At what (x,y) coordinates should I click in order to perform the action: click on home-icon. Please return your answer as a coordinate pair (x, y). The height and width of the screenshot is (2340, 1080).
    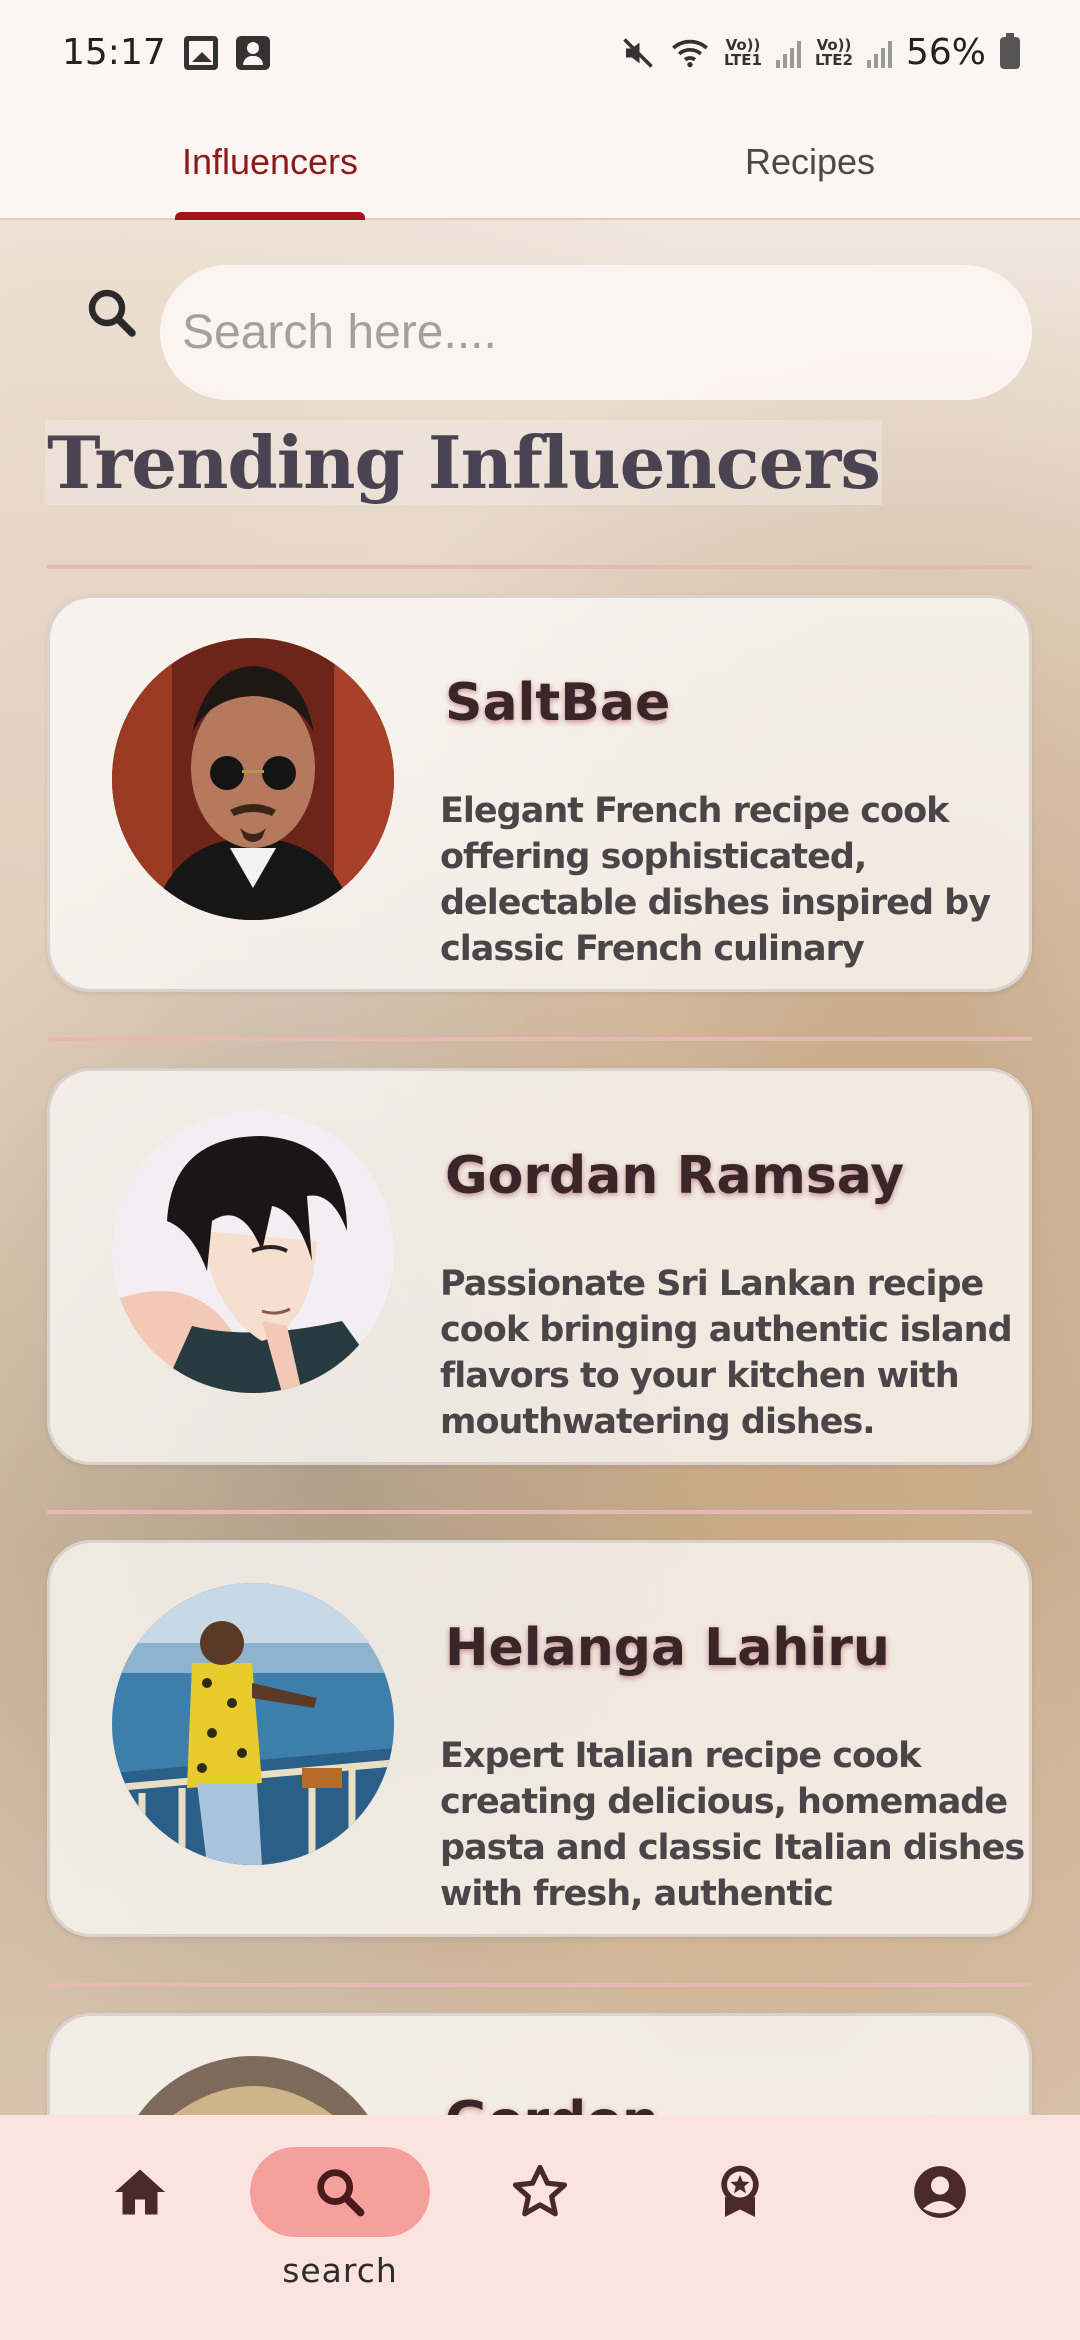
    Looking at the image, I should click on (140, 2192).